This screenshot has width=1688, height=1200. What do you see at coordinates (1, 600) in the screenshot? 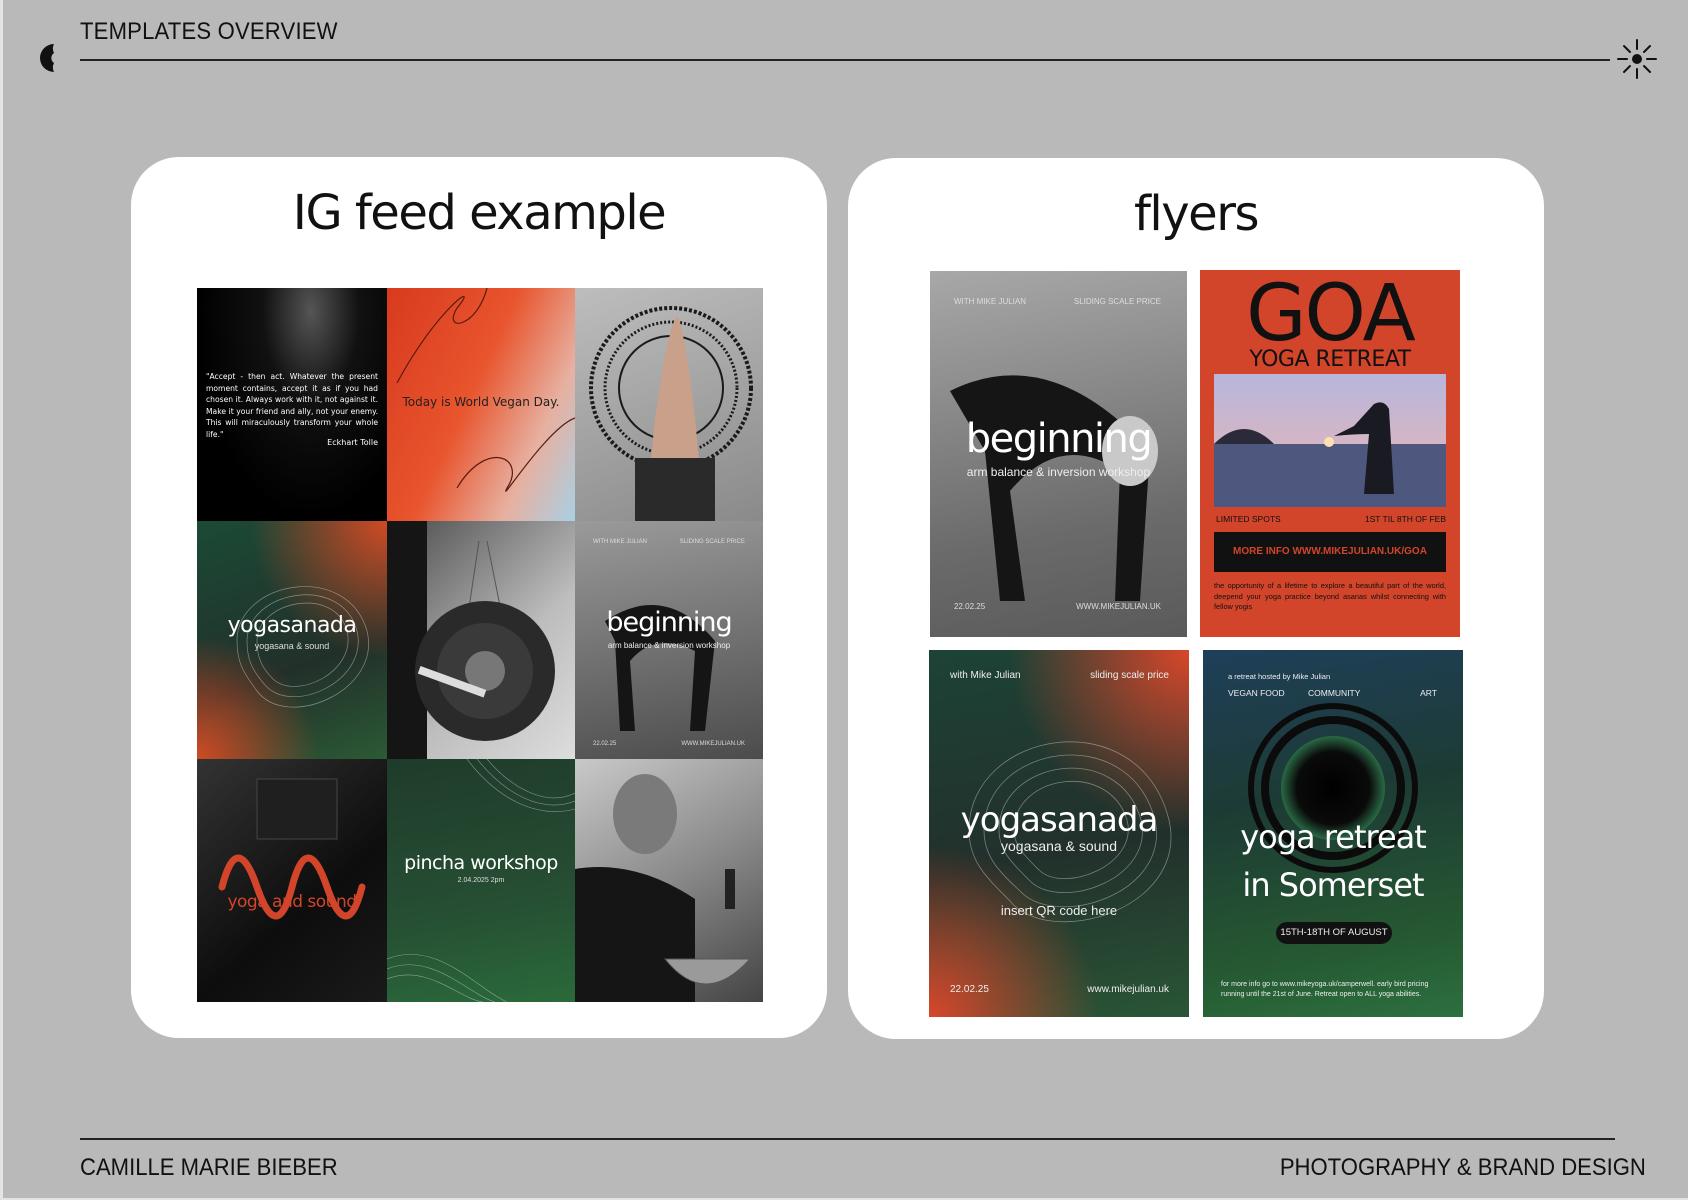
I see `left-edge` at bounding box center [1, 600].